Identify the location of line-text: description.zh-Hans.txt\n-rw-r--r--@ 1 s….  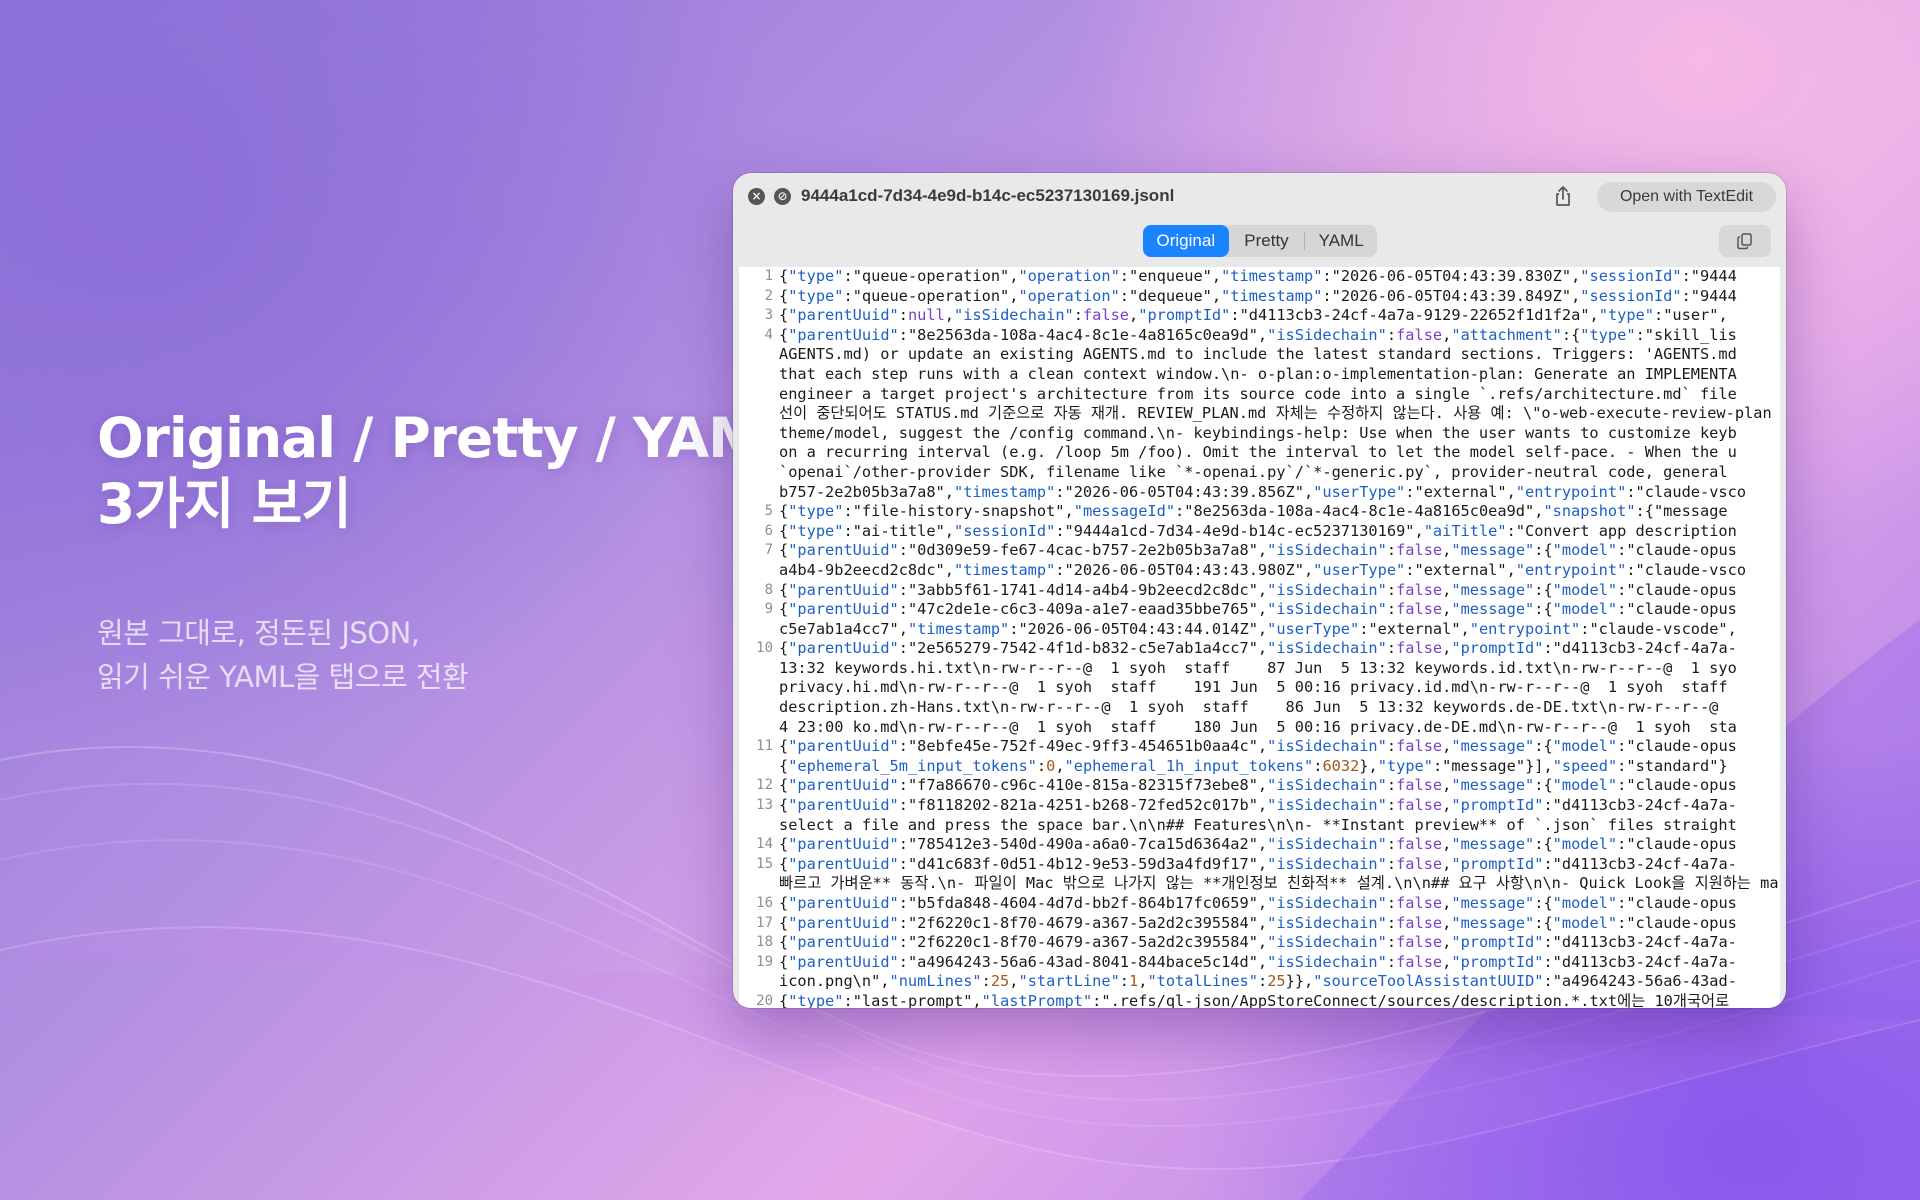
(1249, 707).